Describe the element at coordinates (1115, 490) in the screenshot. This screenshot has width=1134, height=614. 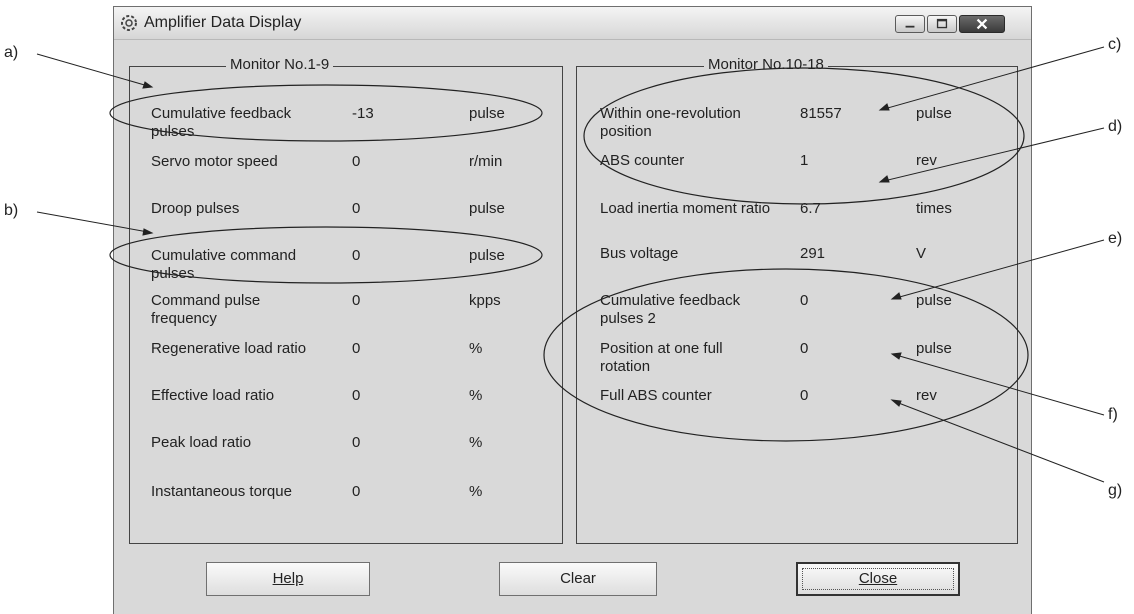
I see `callout-g: g)` at that location.